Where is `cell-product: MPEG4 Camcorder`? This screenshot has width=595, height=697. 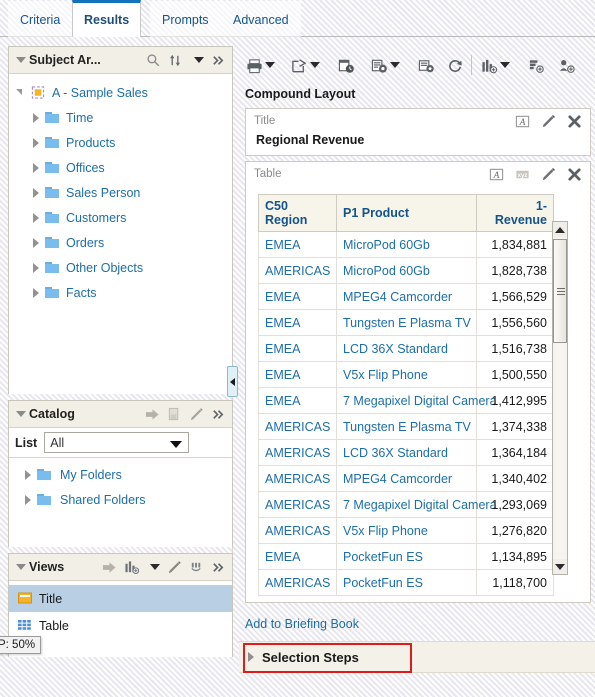
cell-product: MPEG4 Camcorder is located at coordinates (406, 296).